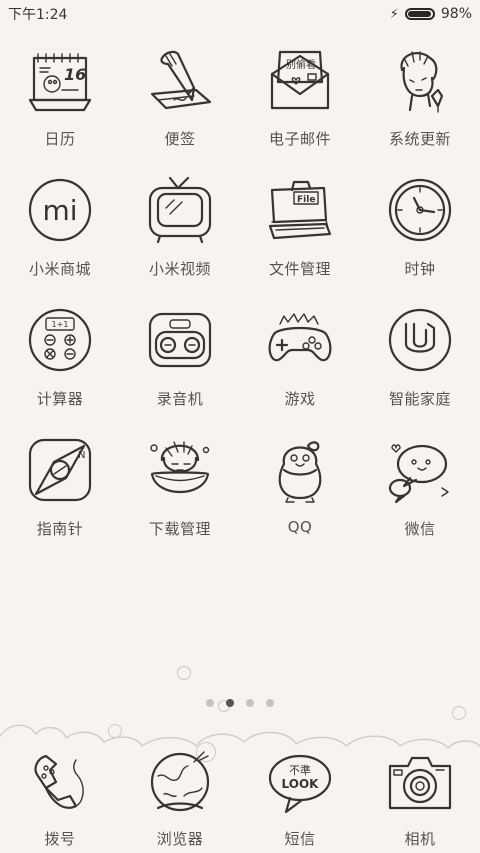 This screenshot has width=480, height=853. What do you see at coordinates (60, 80) in the screenshot?
I see `calendar-icon: 16` at bounding box center [60, 80].